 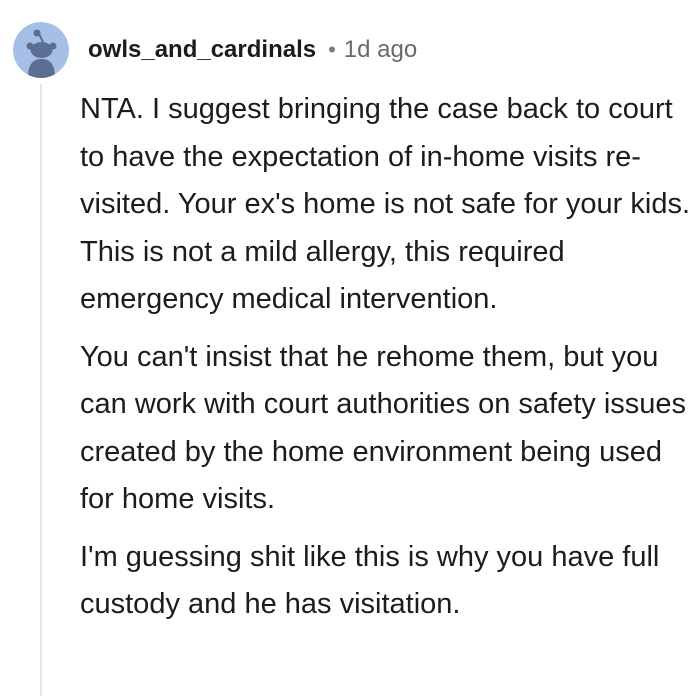 I want to click on avatar, so click(x=41, y=50).